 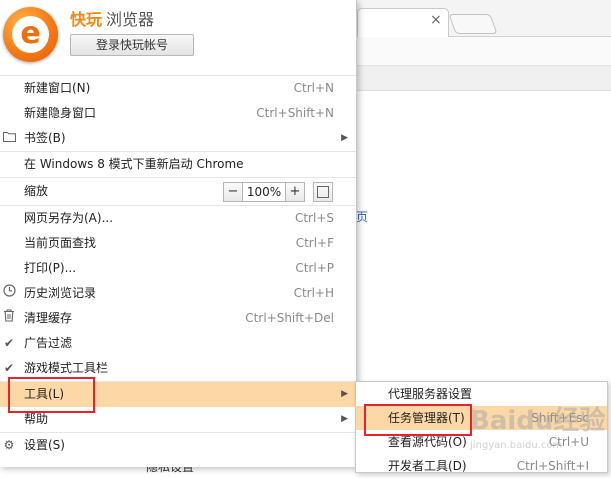 I want to click on page-link: 页, so click(x=362, y=216).